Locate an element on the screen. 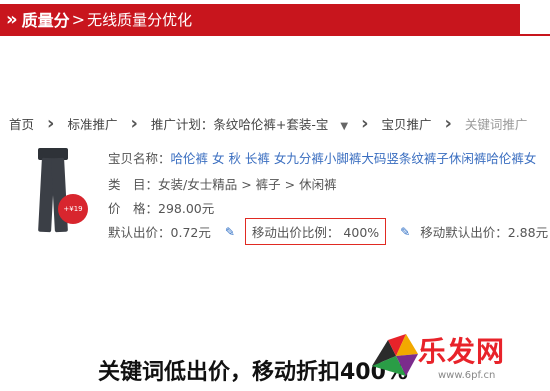  product-name-label: 宝贝名称： is located at coordinates (139, 158).